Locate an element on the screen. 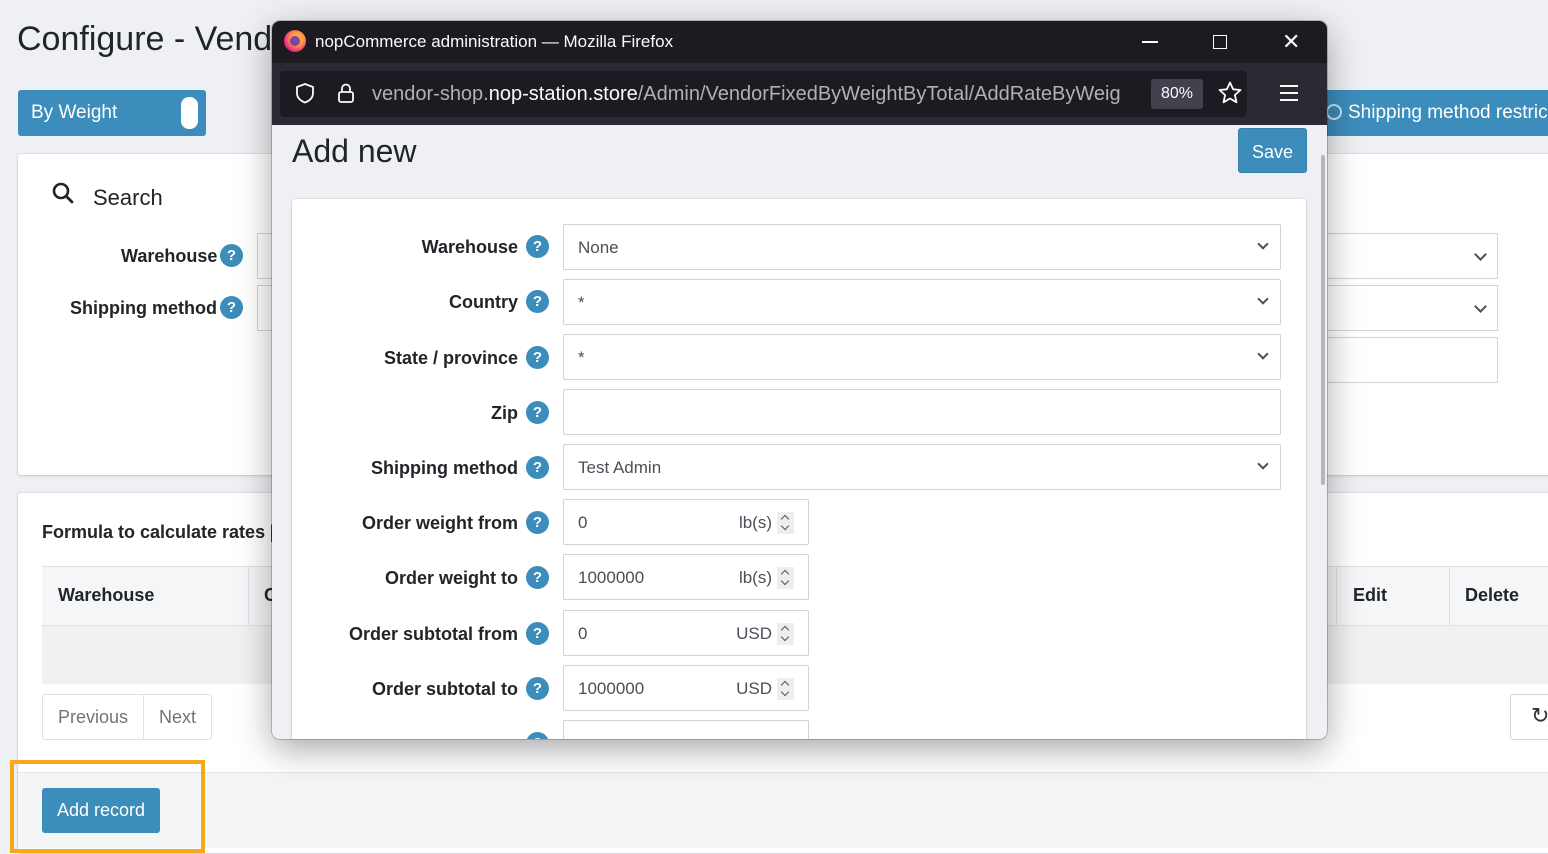 The image size is (1548, 854). pager: Previous Next is located at coordinates (127, 717).